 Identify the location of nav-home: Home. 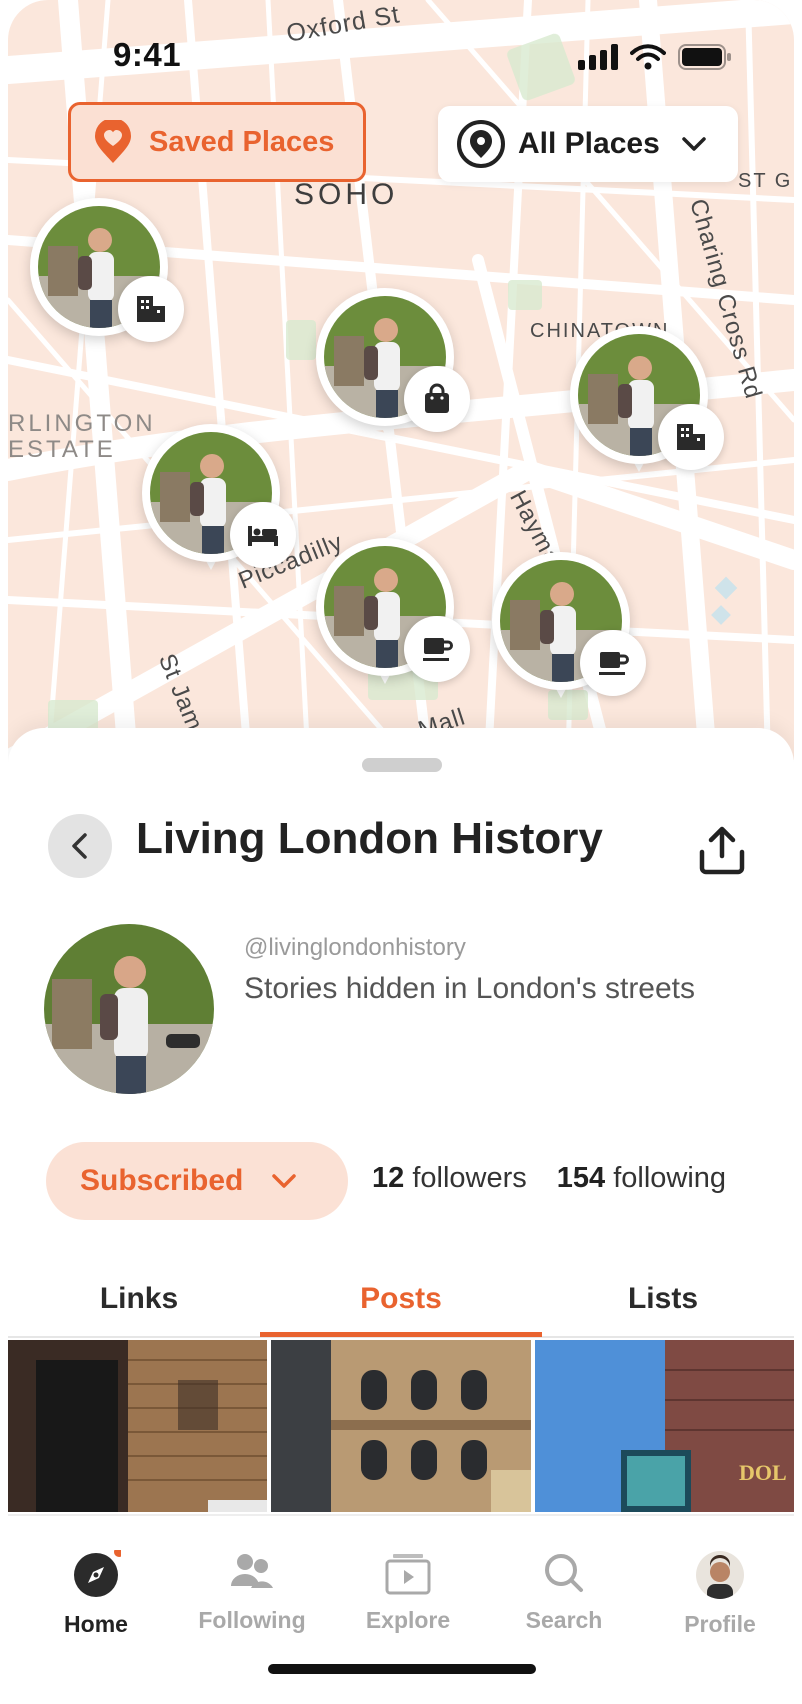
(96, 1592).